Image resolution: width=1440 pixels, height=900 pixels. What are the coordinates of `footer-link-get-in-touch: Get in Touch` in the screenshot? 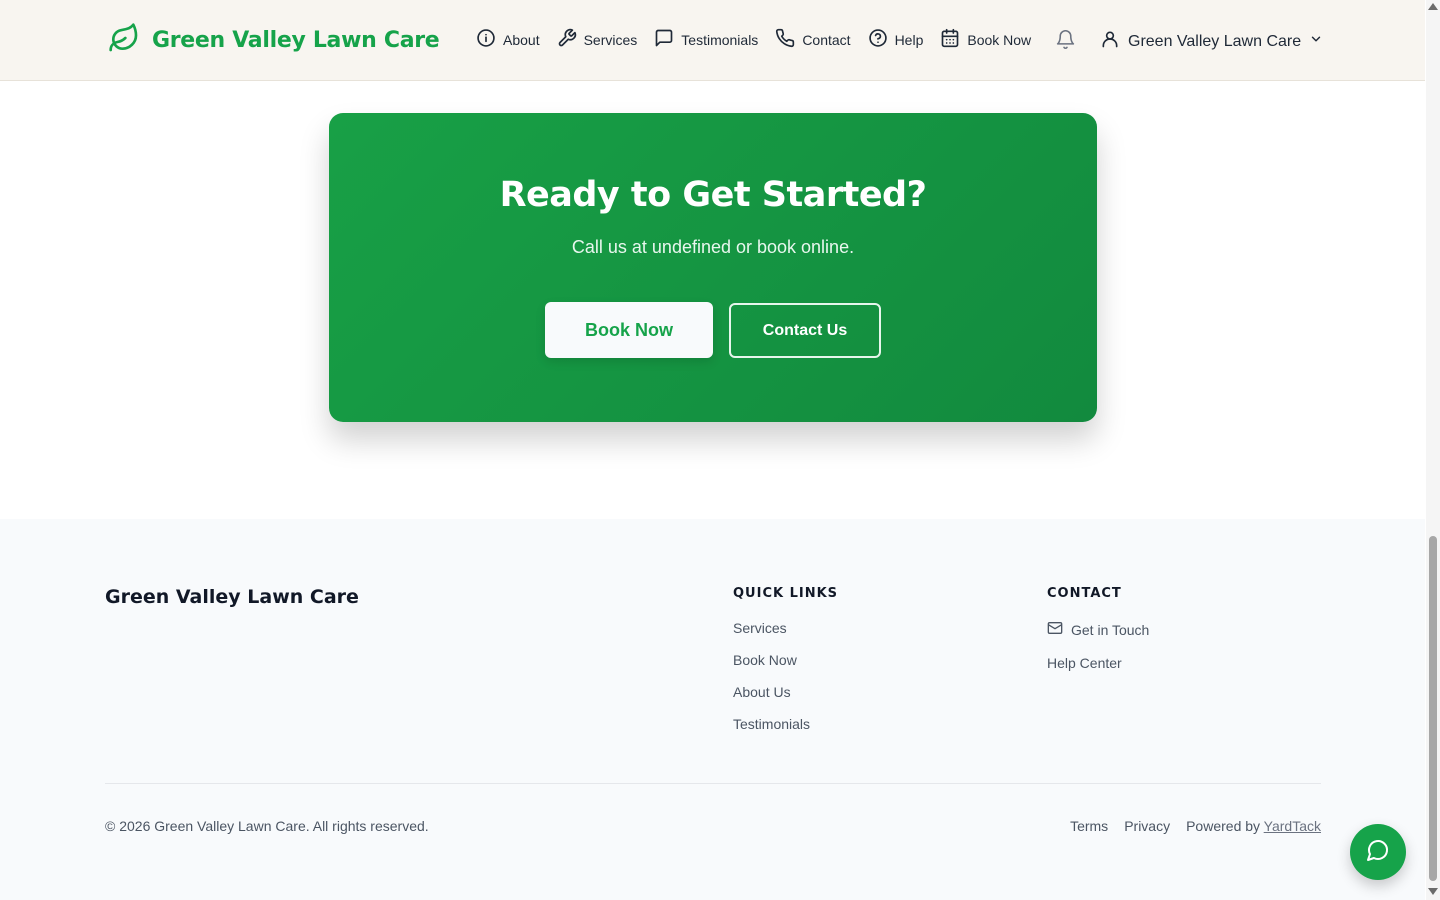 It's located at (1098, 630).